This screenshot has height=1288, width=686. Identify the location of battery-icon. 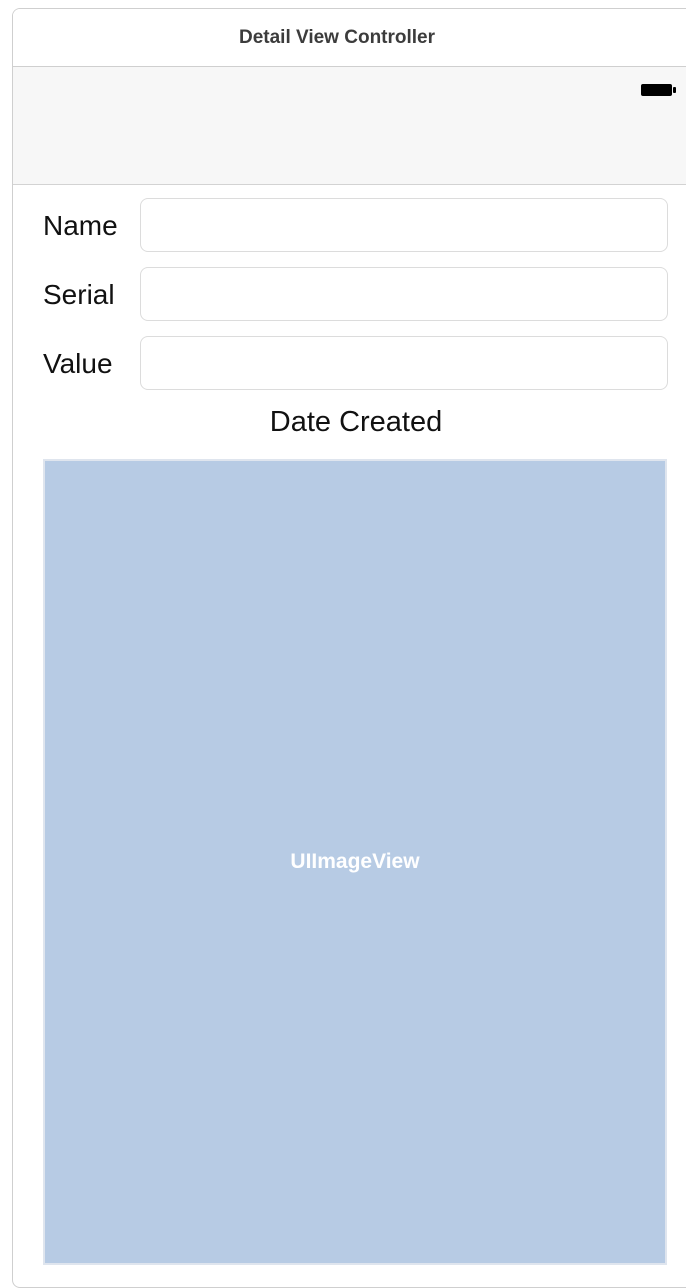
(658, 90).